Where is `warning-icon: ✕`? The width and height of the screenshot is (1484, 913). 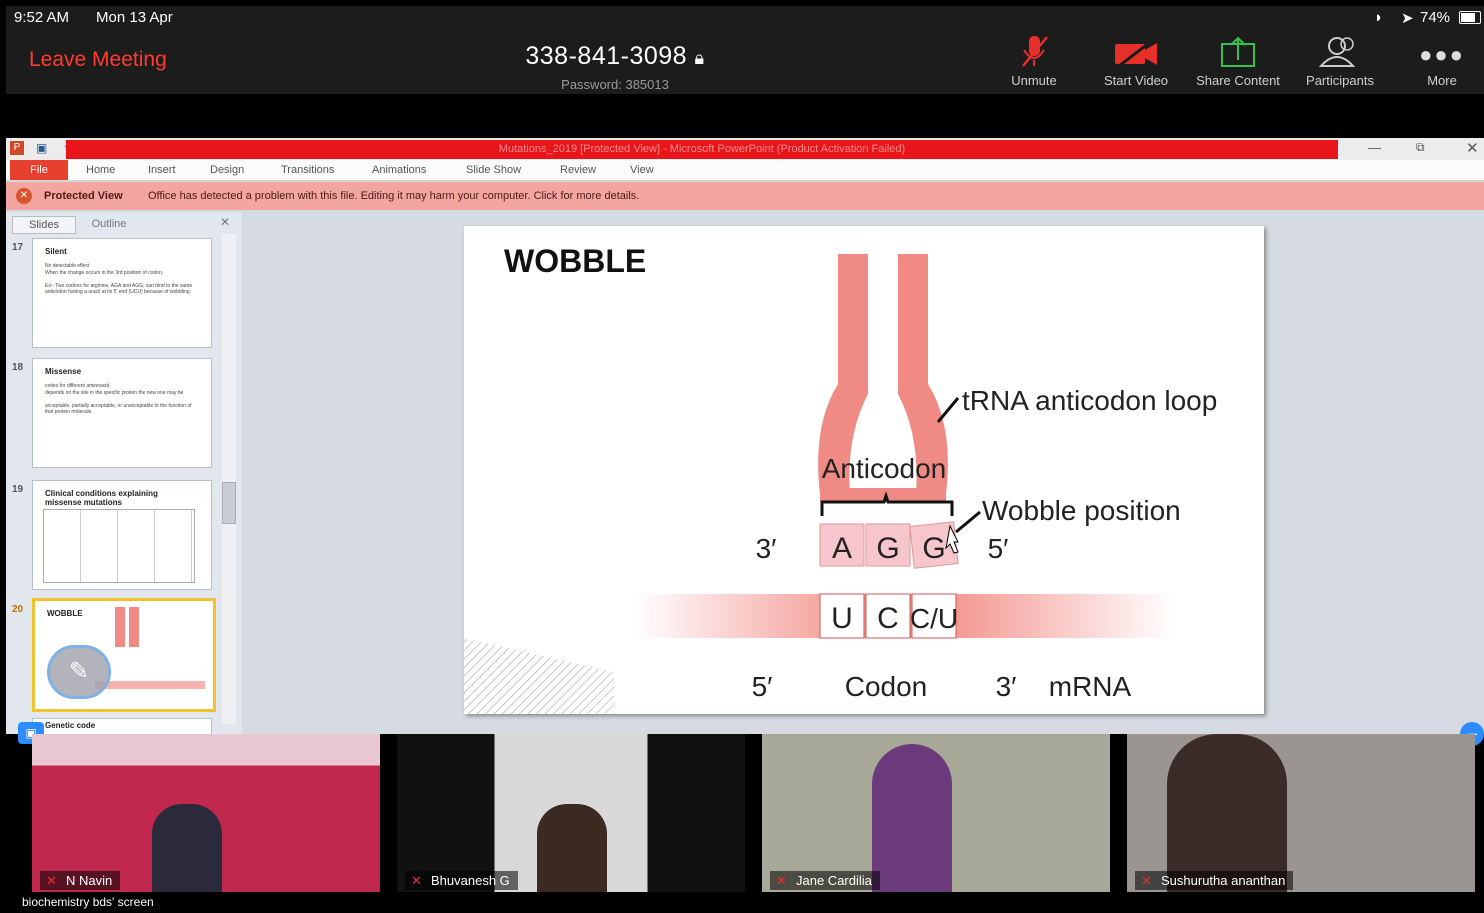 warning-icon: ✕ is located at coordinates (24, 196).